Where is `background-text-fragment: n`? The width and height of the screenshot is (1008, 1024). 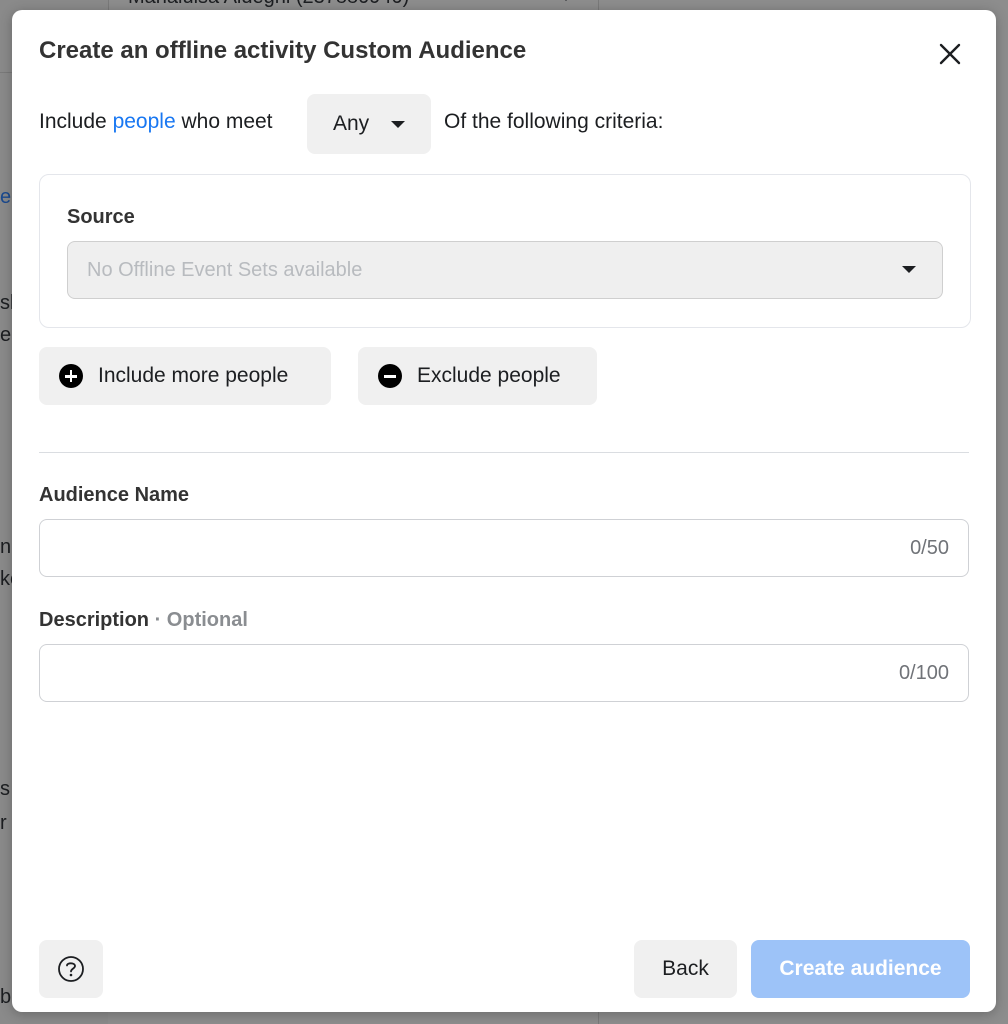
background-text-fragment: n is located at coordinates (6, 547).